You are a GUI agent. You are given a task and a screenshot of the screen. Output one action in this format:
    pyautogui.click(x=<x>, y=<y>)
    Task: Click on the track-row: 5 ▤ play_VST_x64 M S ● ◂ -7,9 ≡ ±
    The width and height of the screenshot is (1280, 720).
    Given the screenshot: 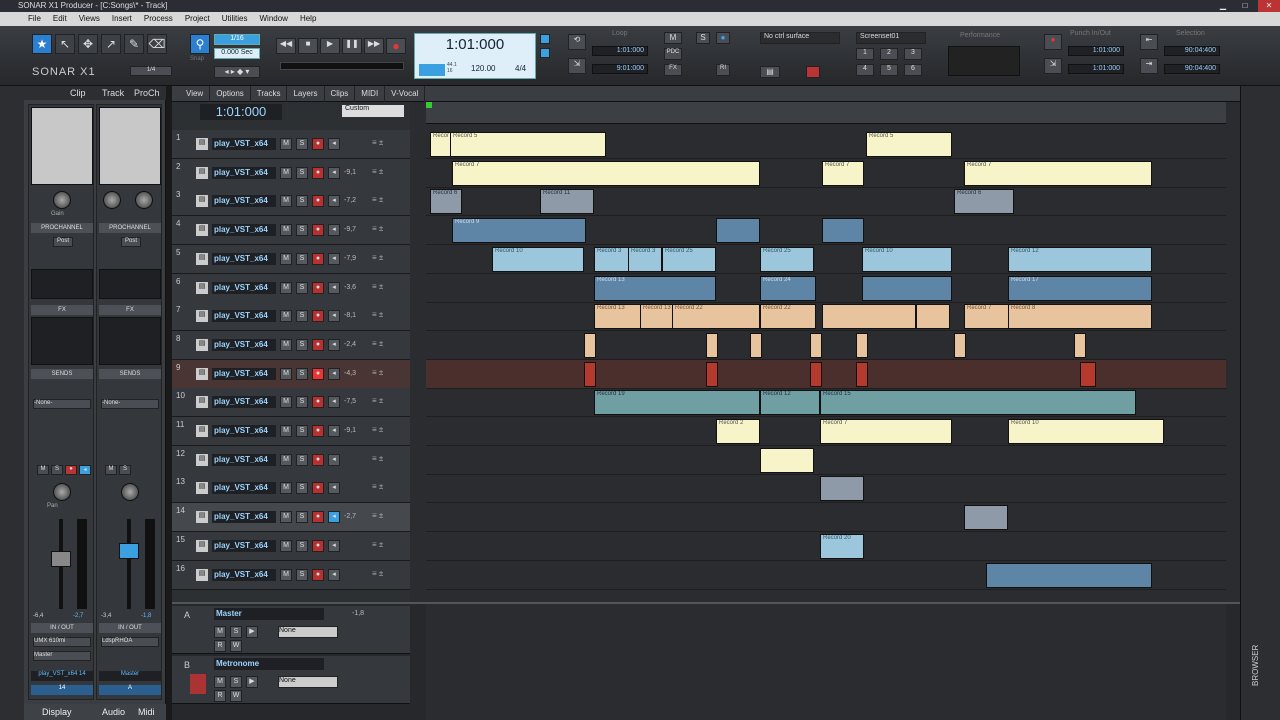 What is the action you would take?
    pyautogui.click(x=291, y=259)
    